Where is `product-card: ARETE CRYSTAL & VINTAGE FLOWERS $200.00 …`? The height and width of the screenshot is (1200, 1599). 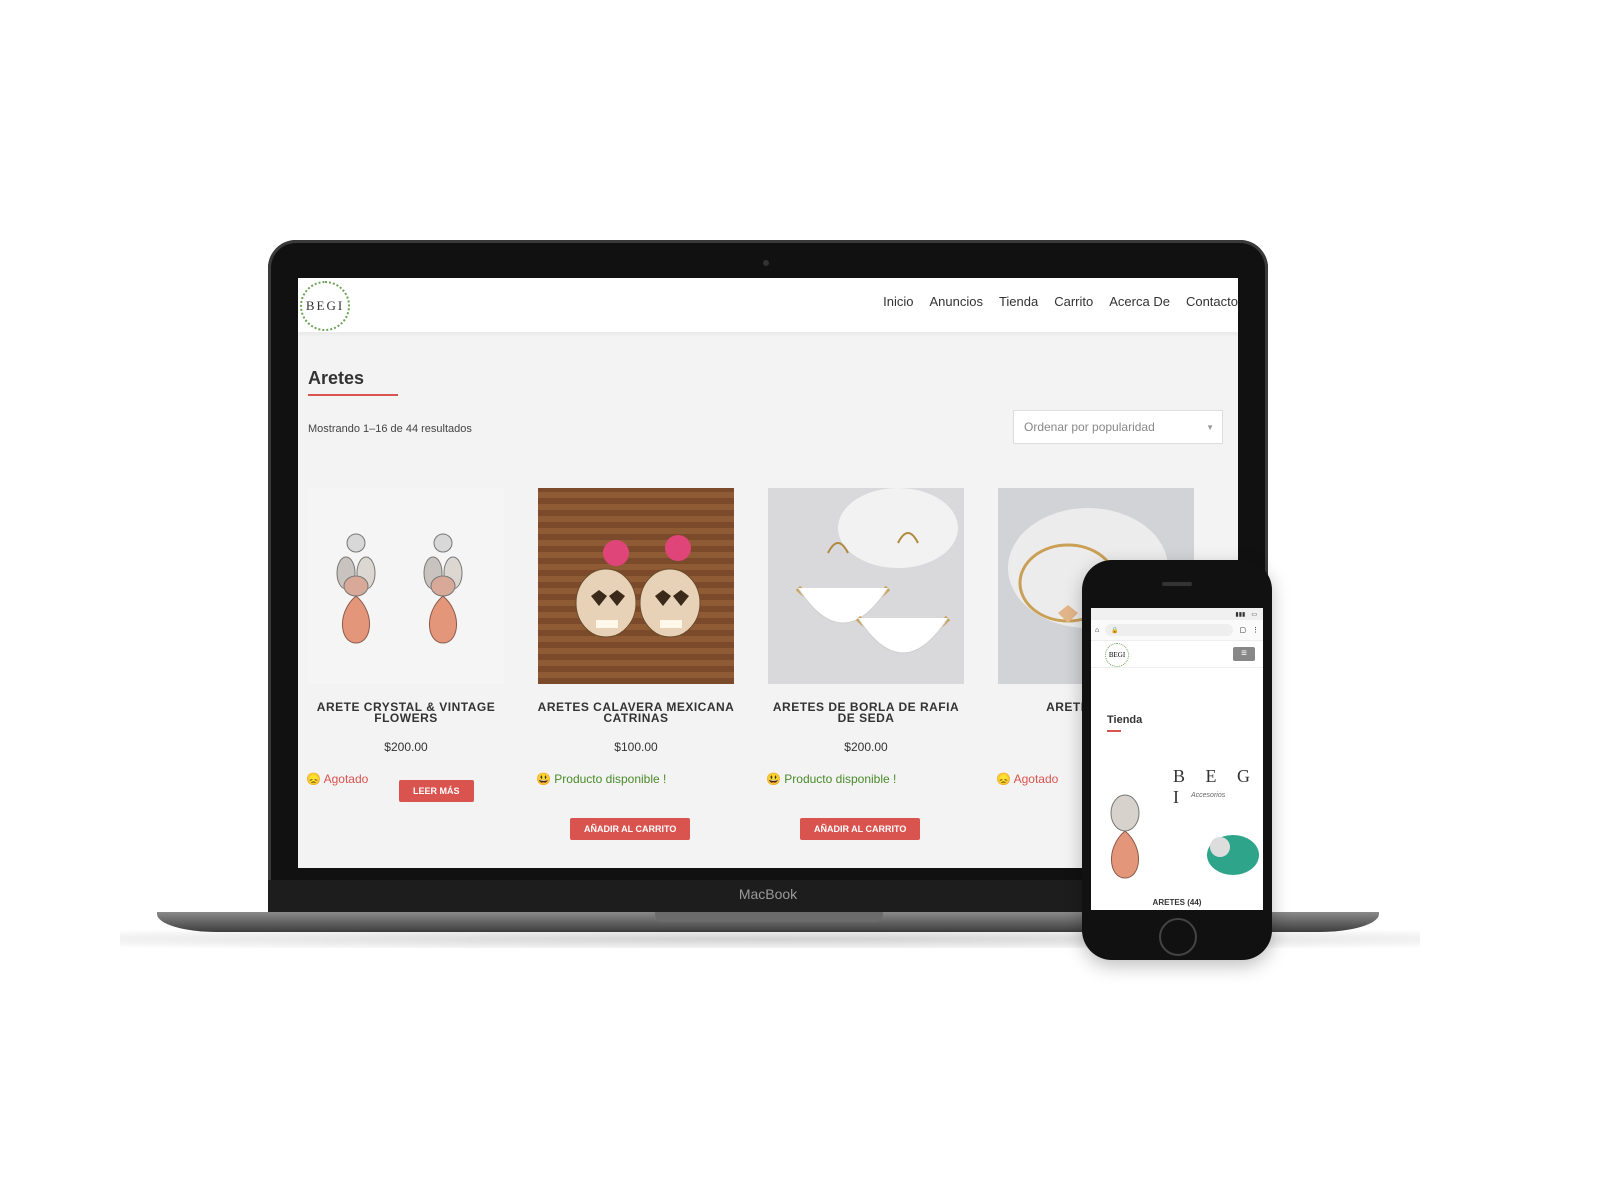 product-card: ARETE CRYSTAL & VINTAGE FLOWERS $200.00 … is located at coordinates (406, 645).